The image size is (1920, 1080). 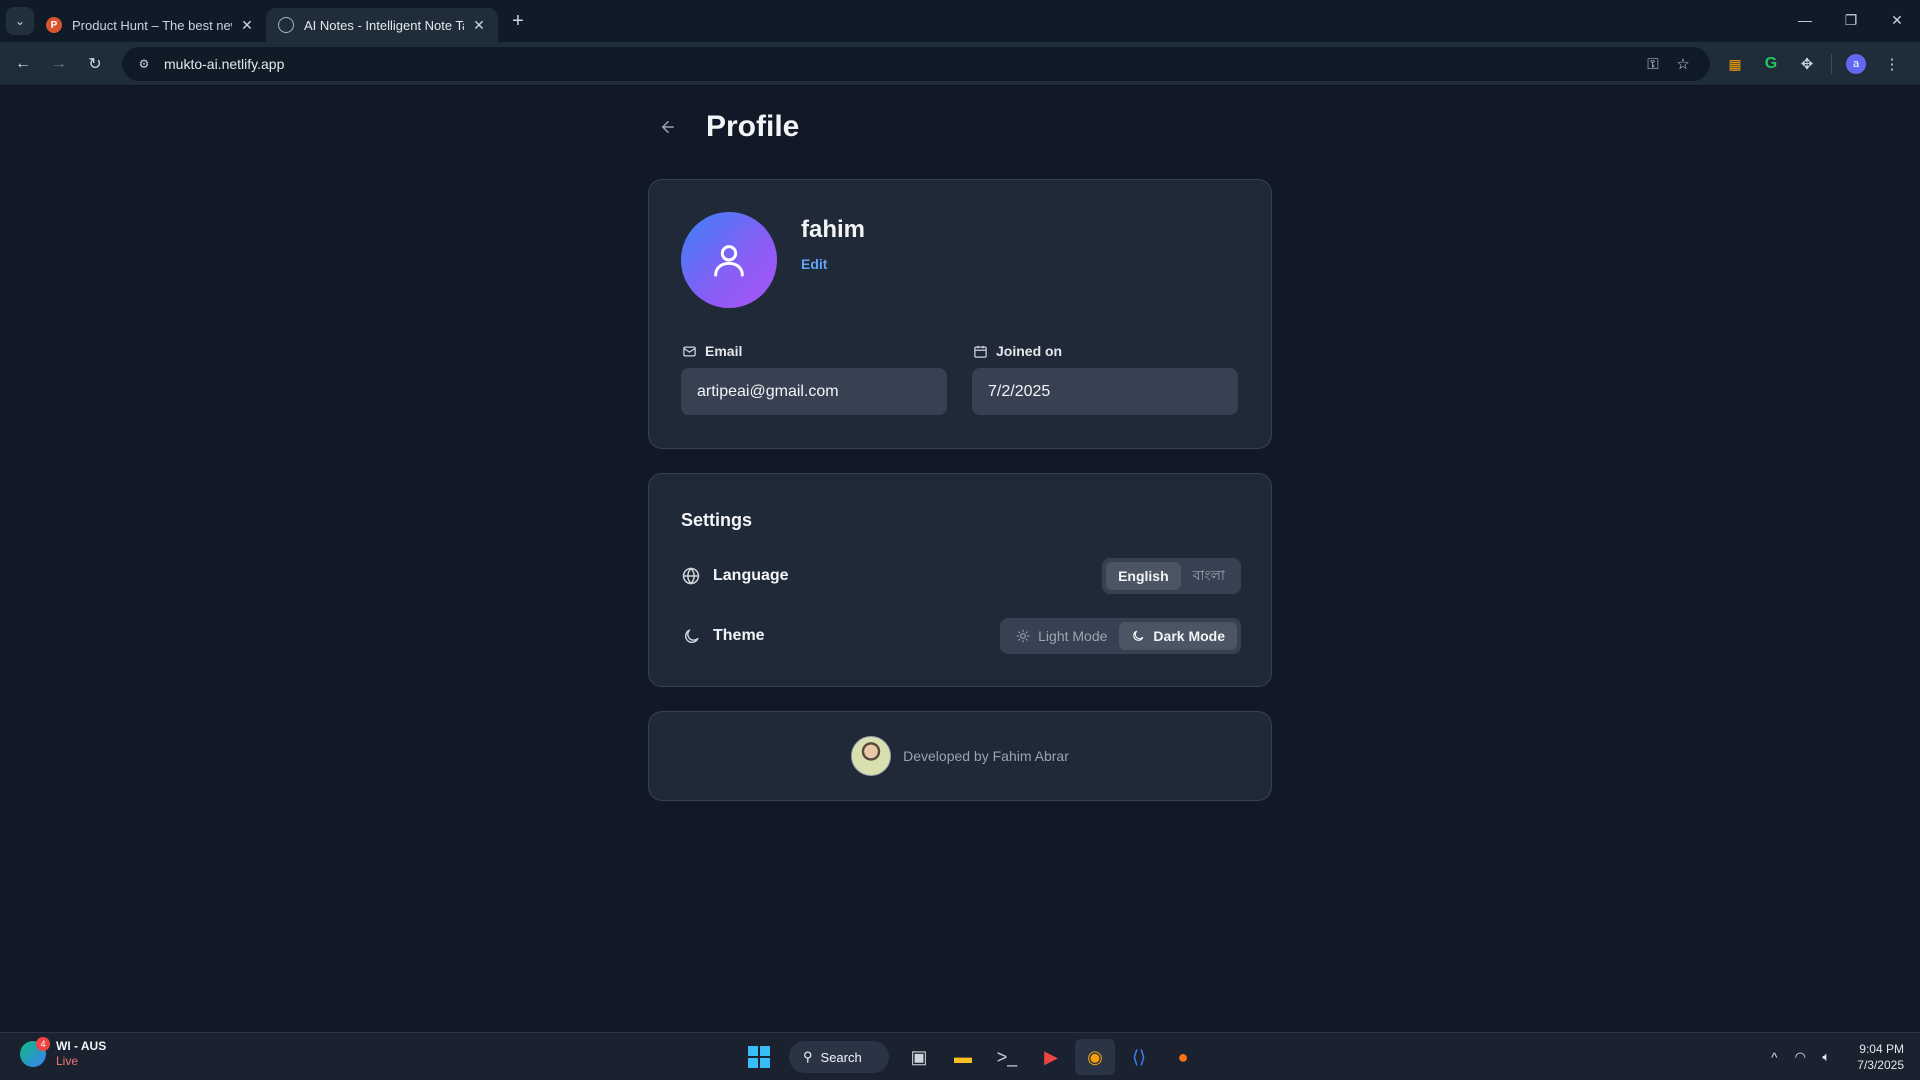 I want to click on edit-profile-link: Edit, so click(x=814, y=264).